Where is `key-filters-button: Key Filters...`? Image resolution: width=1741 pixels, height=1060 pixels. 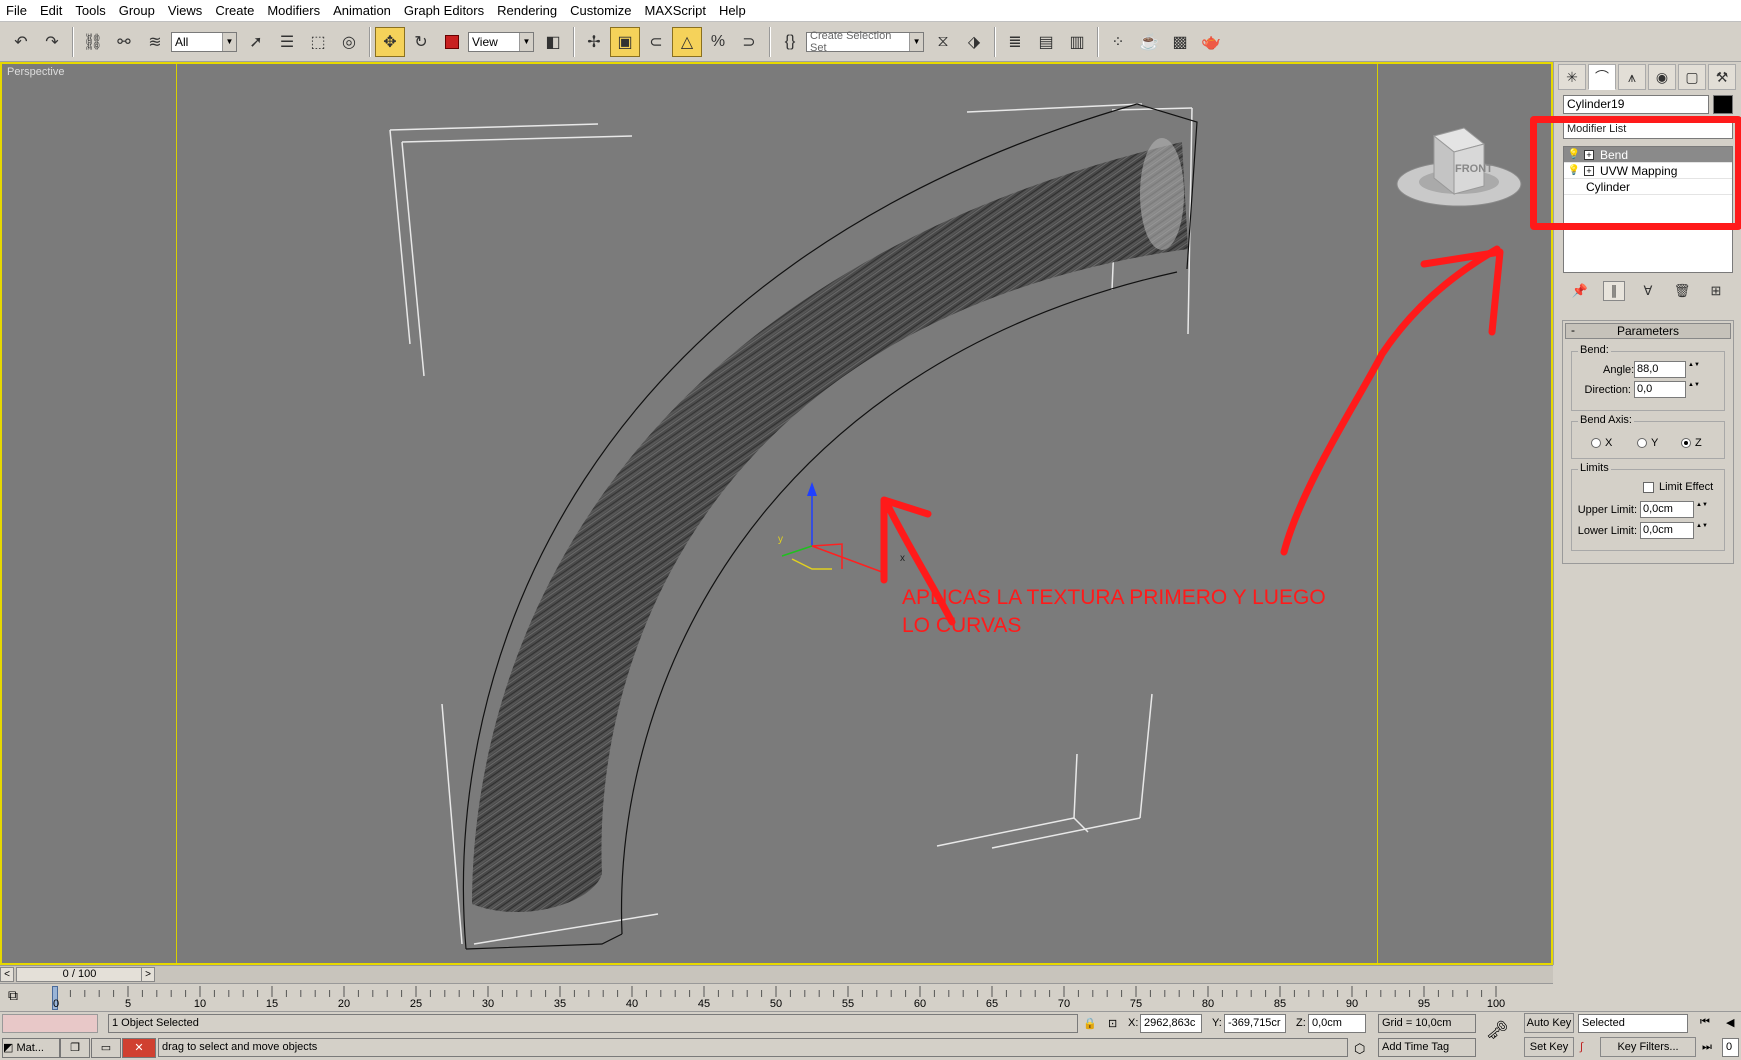 key-filters-button: Key Filters... is located at coordinates (1648, 1047).